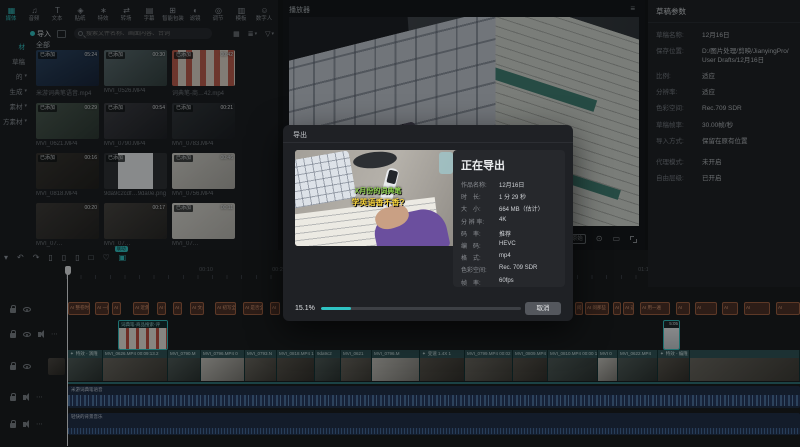  What do you see at coordinates (521, 210) in the screenshot?
I see `export-field-value: 664 MB（估计）` at bounding box center [521, 210].